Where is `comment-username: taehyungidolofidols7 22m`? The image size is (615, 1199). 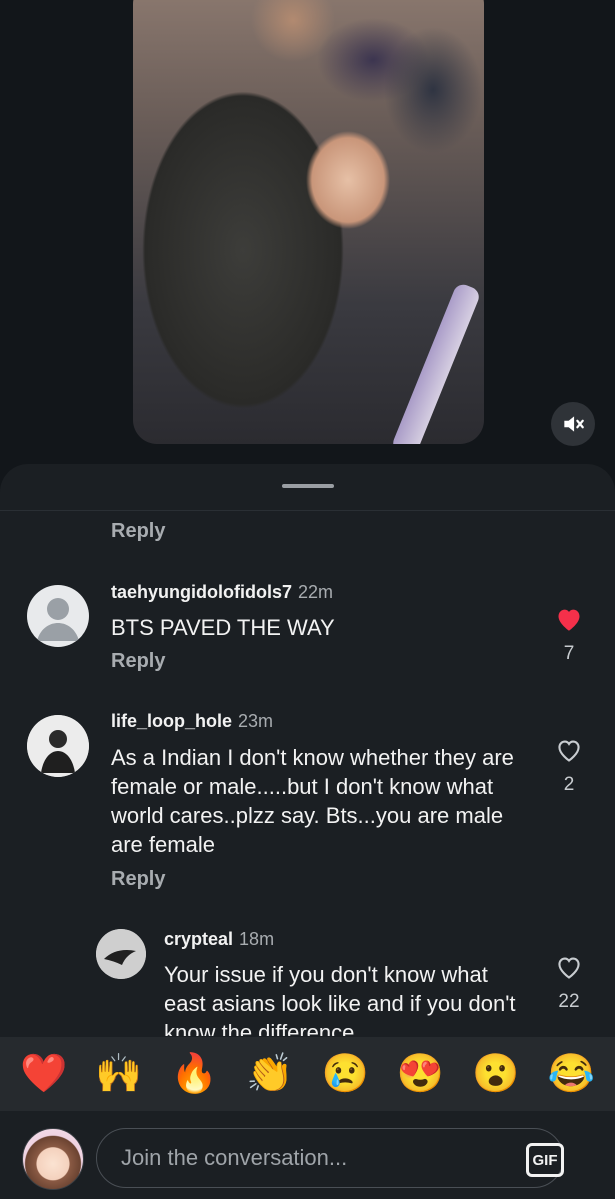
comment-username: taehyungidolofidols7 22m is located at coordinates (222, 592).